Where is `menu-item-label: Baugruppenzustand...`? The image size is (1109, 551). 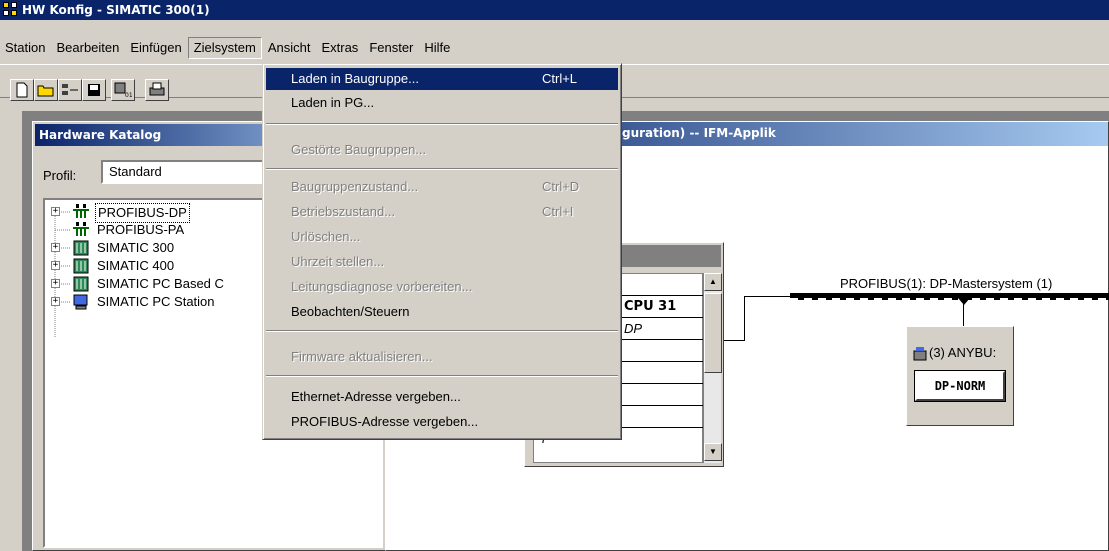 menu-item-label: Baugruppenzustand... is located at coordinates (355, 186).